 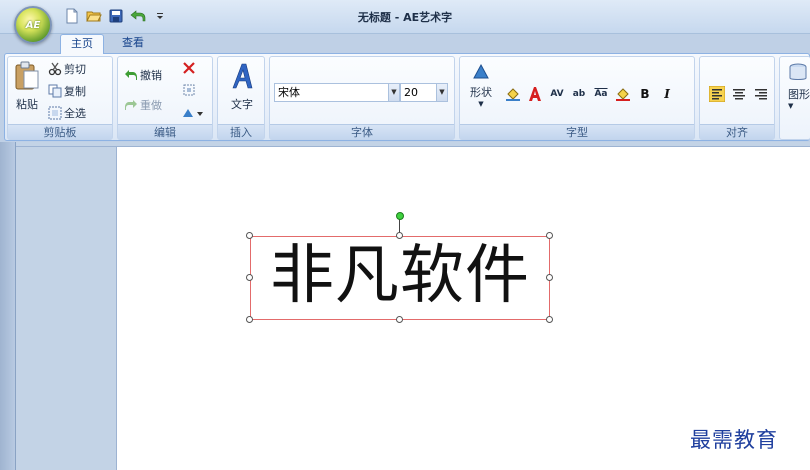 What do you see at coordinates (399, 235) in the screenshot?
I see `resize-handle-top` at bounding box center [399, 235].